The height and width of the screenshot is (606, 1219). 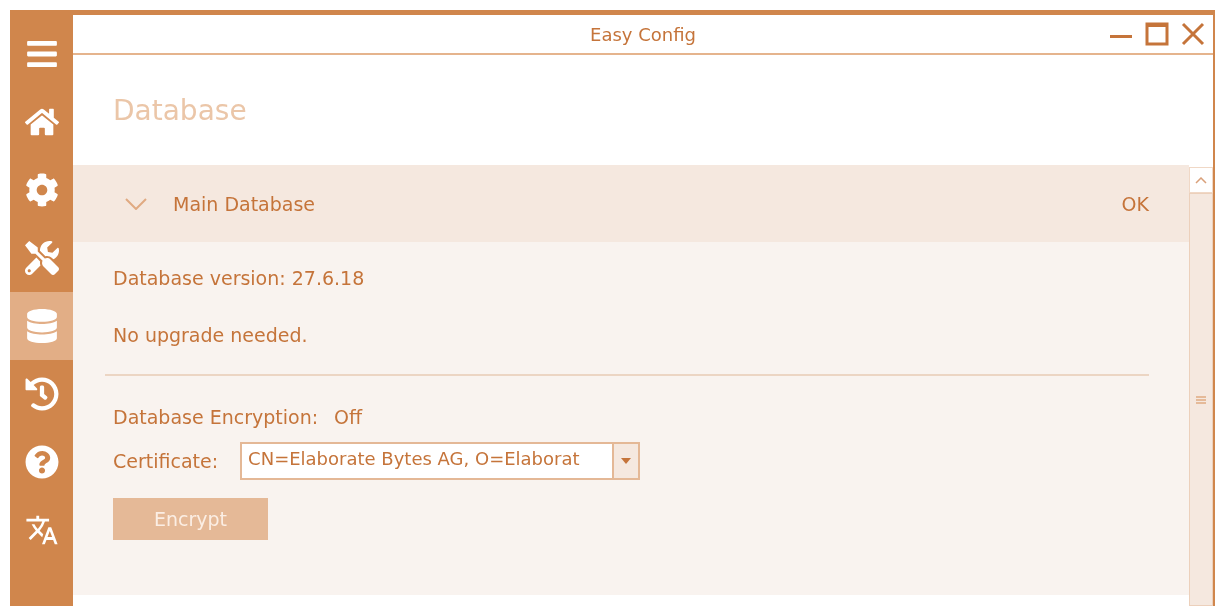 What do you see at coordinates (239, 278) in the screenshot?
I see `version-text: Database version: 27.6.18` at bounding box center [239, 278].